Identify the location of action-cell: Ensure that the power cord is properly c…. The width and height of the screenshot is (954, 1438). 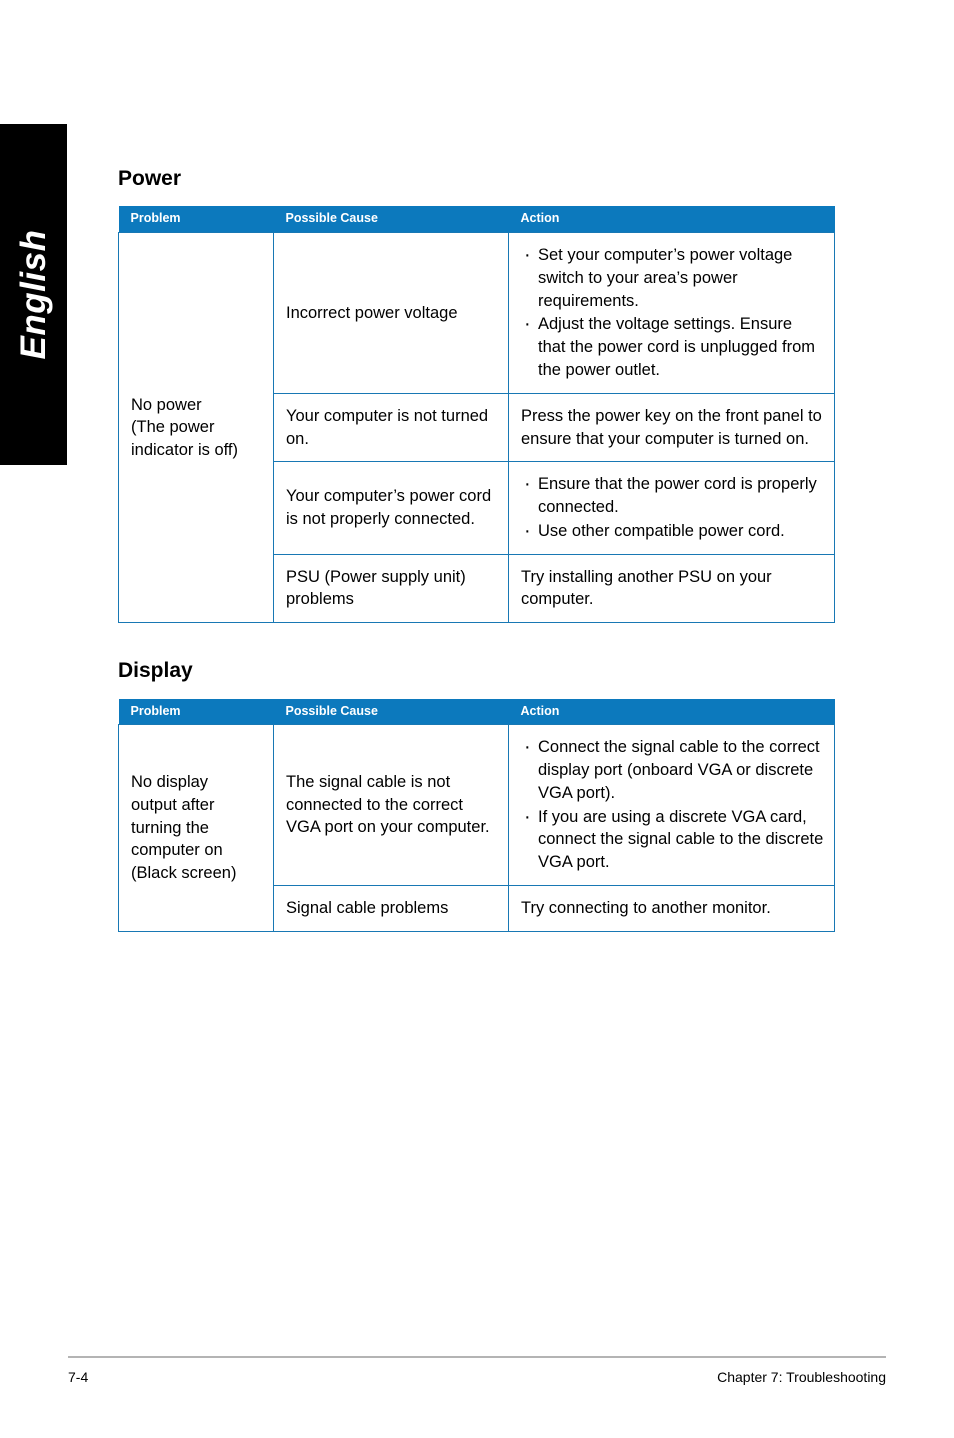
(671, 508).